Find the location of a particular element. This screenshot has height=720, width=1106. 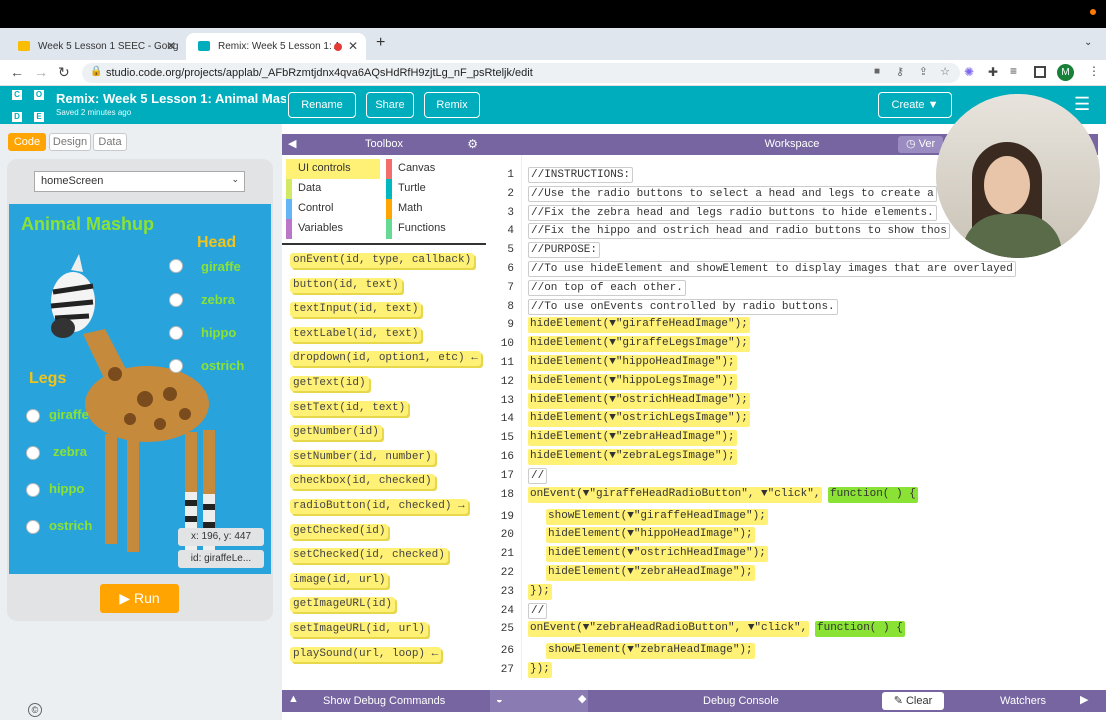

chevron-down-icon: ⌄ is located at coordinates (1088, 42).